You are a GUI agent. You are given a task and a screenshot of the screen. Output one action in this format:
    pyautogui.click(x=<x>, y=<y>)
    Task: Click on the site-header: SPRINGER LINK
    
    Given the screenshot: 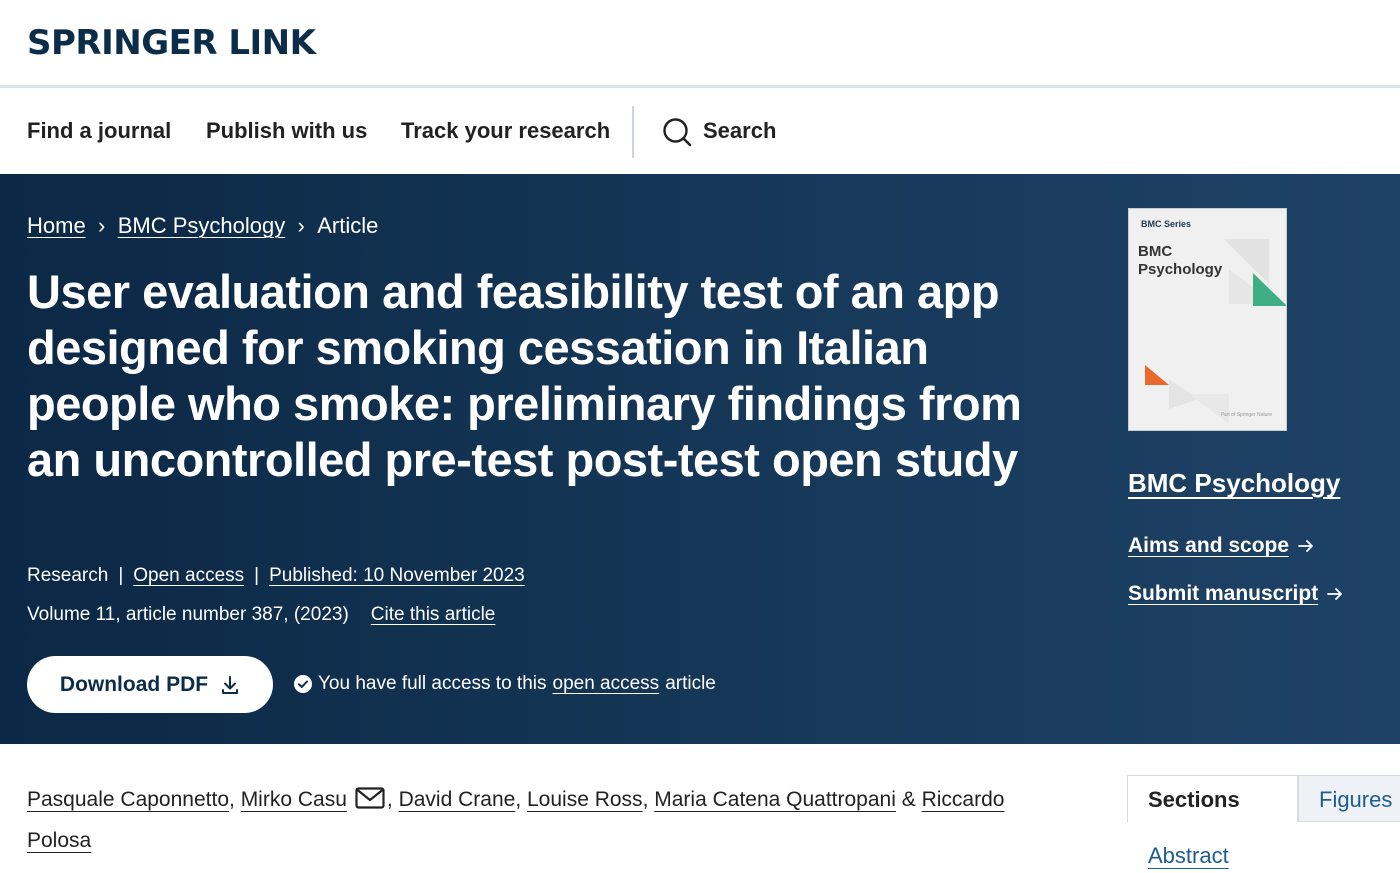 What is the action you would take?
    pyautogui.click(x=700, y=44)
    